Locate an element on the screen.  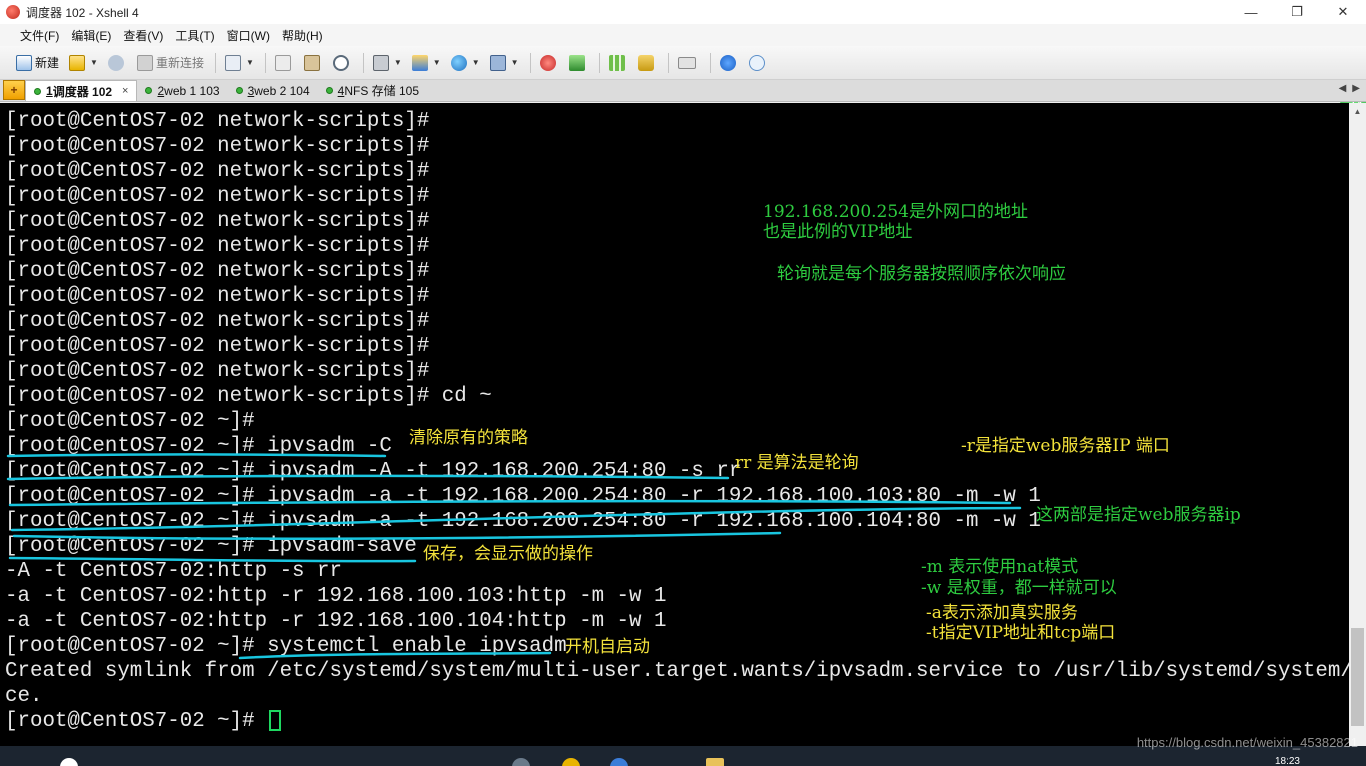
scroll-up-icon: ▲ is located at coordinates (1357, 111).